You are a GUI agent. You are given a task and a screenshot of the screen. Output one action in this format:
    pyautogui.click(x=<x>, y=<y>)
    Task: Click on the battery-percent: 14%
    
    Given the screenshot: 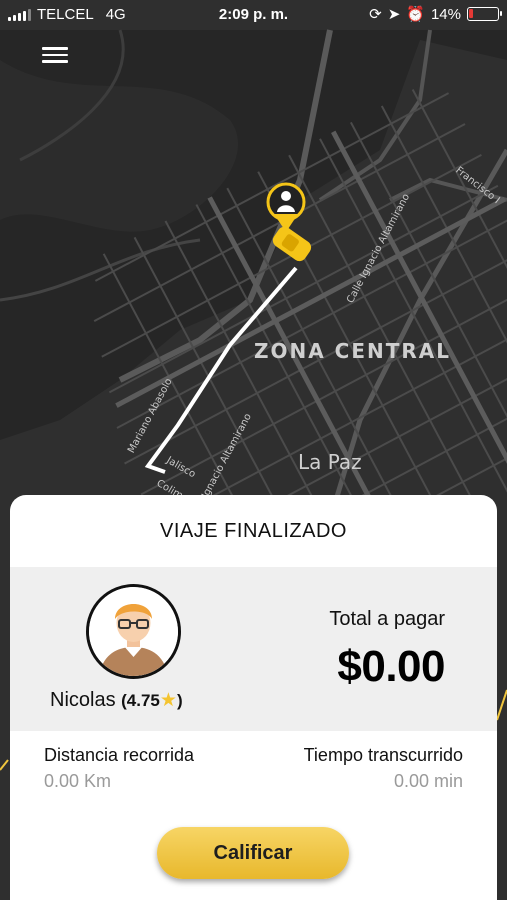 What is the action you would take?
    pyautogui.click(x=445, y=14)
    